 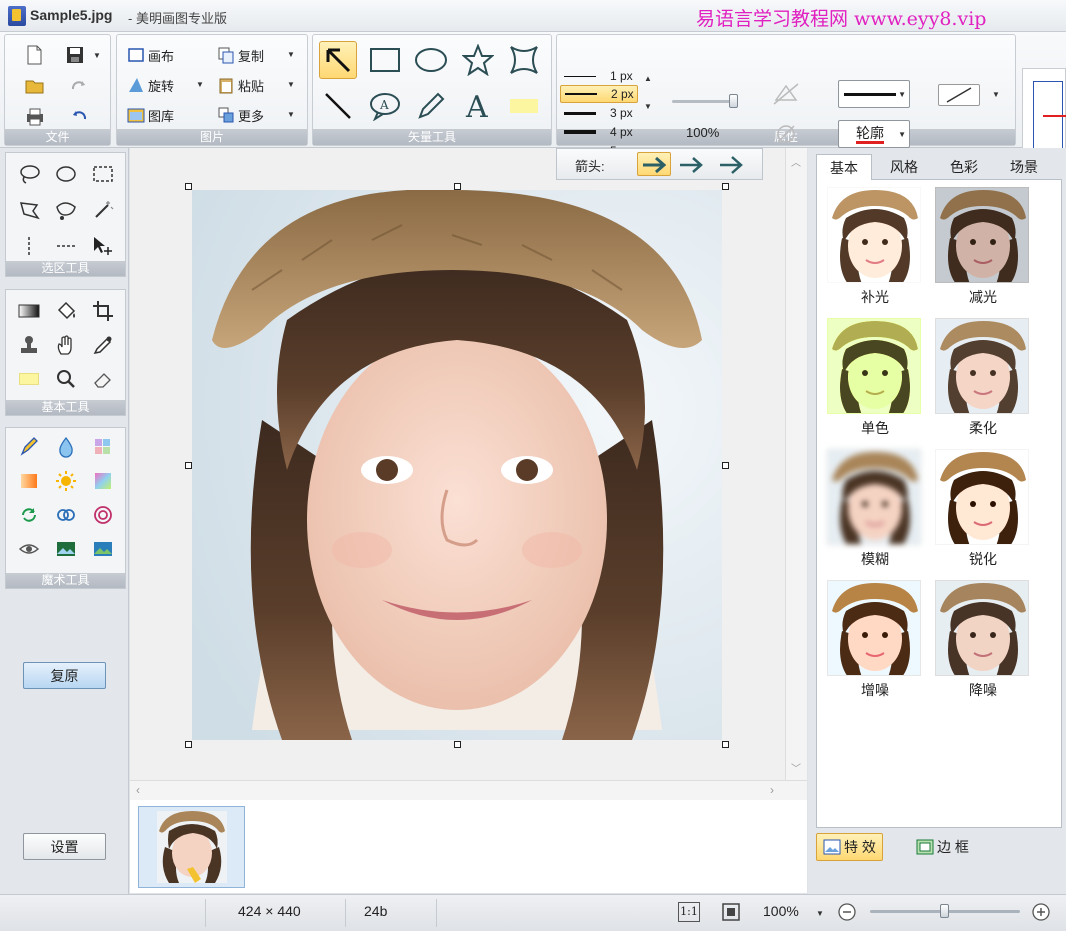 I want to click on effect-blur: 模糊, so click(x=875, y=509).